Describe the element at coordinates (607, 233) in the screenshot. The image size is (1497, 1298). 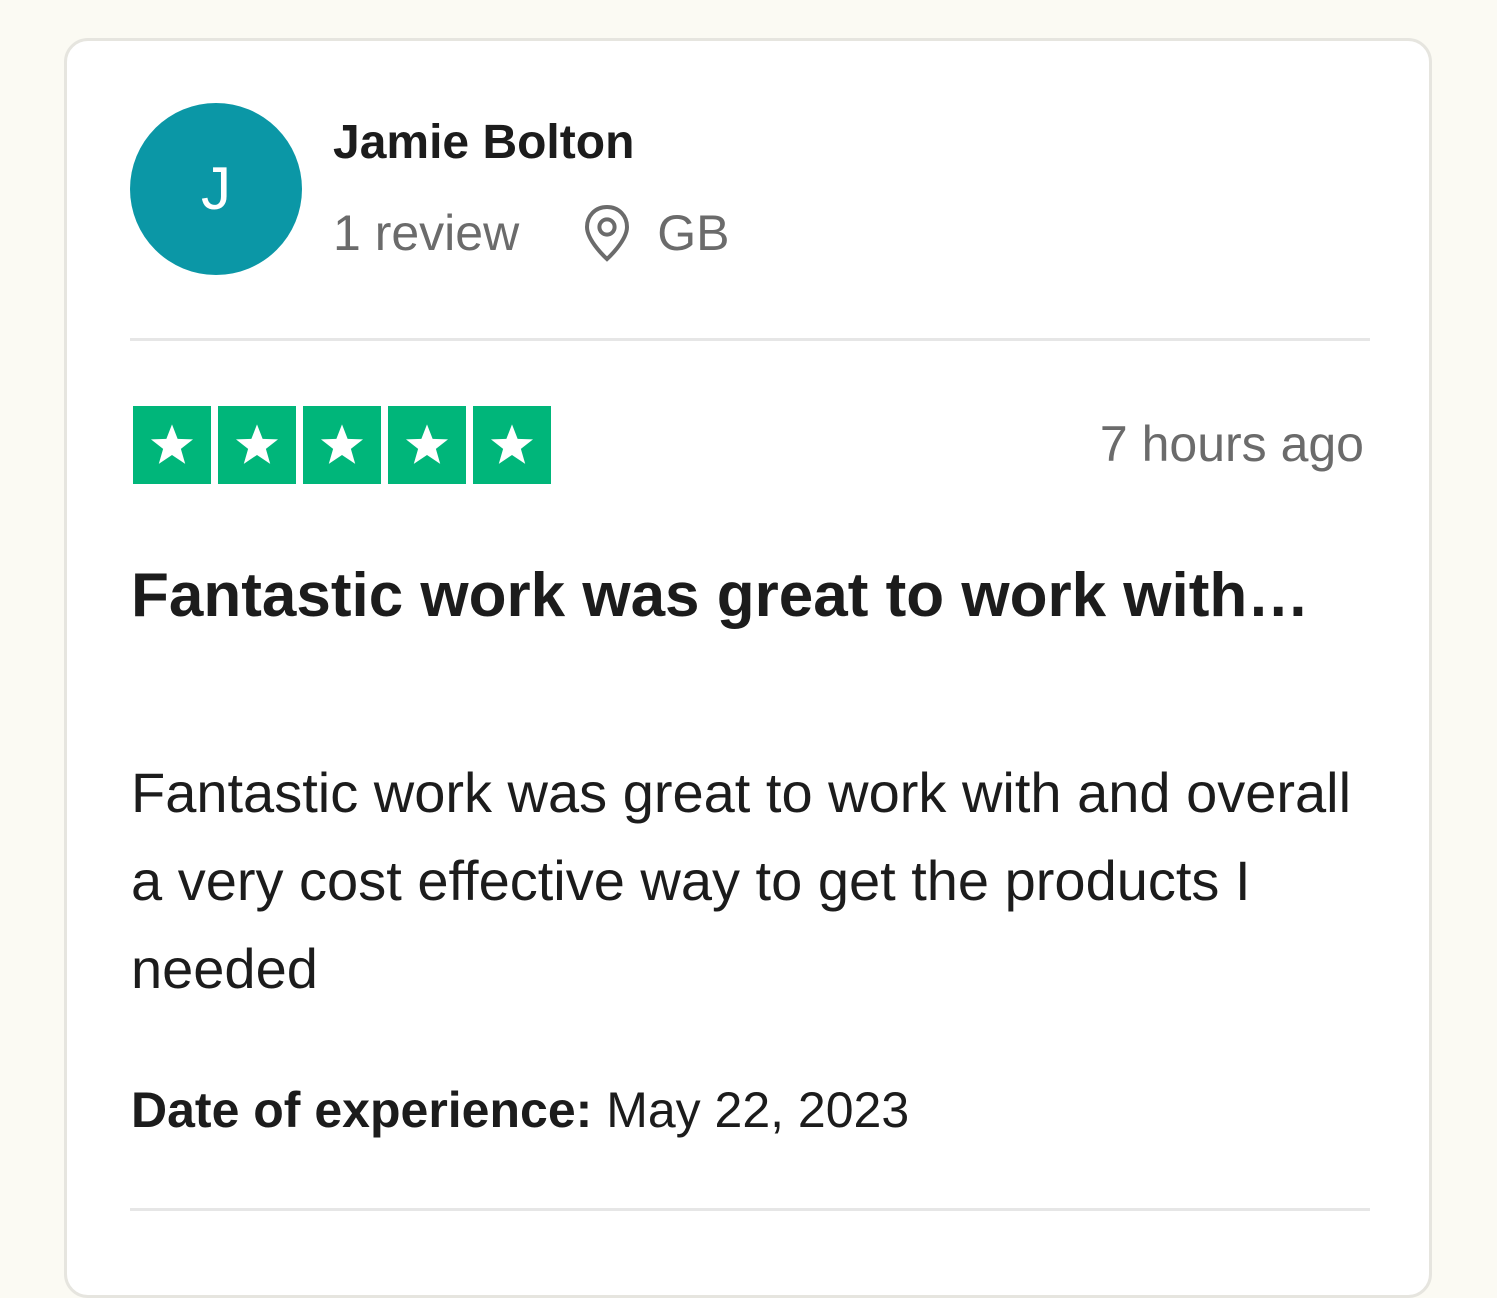
I see `map-pin-icon` at that location.